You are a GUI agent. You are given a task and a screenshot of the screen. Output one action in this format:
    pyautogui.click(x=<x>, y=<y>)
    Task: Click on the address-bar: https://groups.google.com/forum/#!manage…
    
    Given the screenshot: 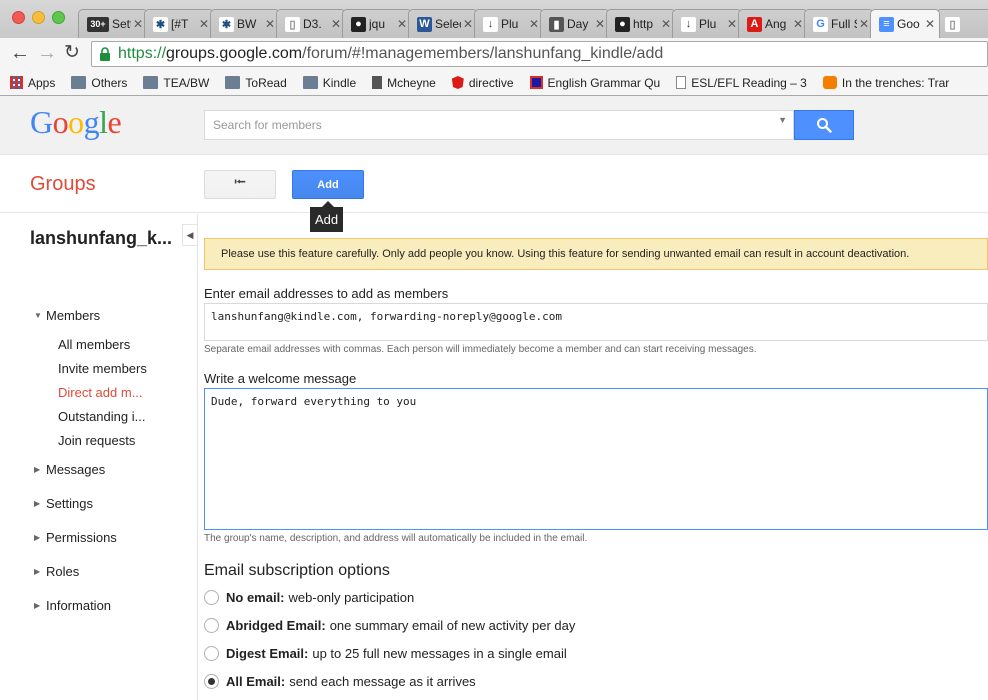 What is the action you would take?
    pyautogui.click(x=539, y=54)
    